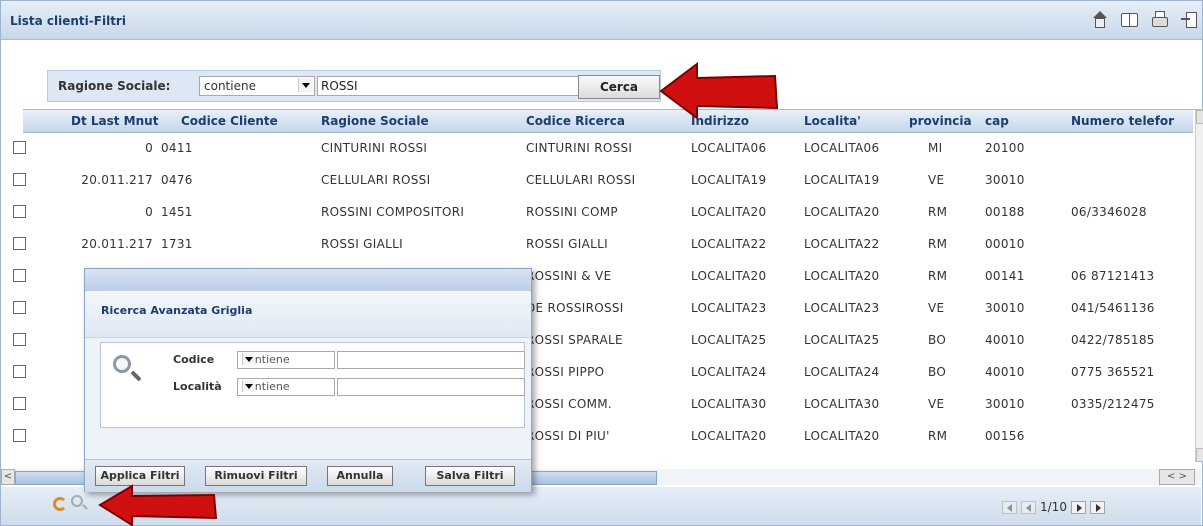 The image size is (1203, 526). What do you see at coordinates (1113, 276) in the screenshot?
I see `cell-telefono: 06 87121413` at bounding box center [1113, 276].